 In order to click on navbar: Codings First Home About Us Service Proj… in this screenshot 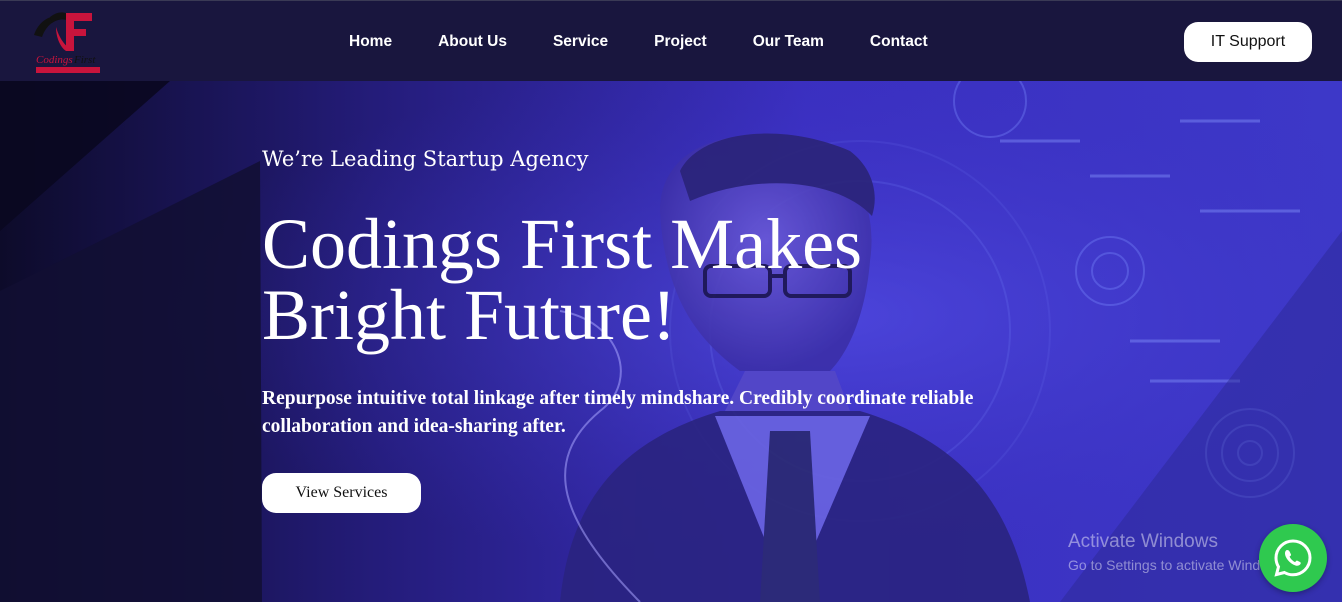, I will do `click(671, 40)`.